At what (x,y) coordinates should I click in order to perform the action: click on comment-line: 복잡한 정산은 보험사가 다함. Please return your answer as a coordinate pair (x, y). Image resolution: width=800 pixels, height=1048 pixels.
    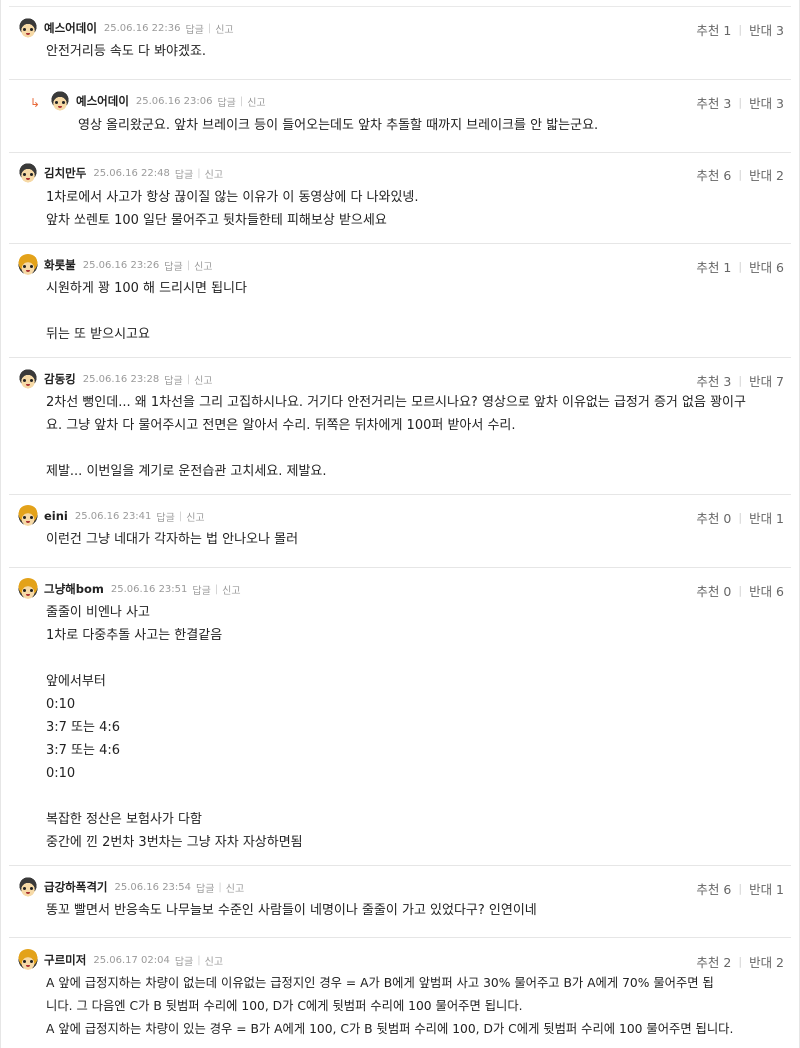
    Looking at the image, I should click on (124, 819).